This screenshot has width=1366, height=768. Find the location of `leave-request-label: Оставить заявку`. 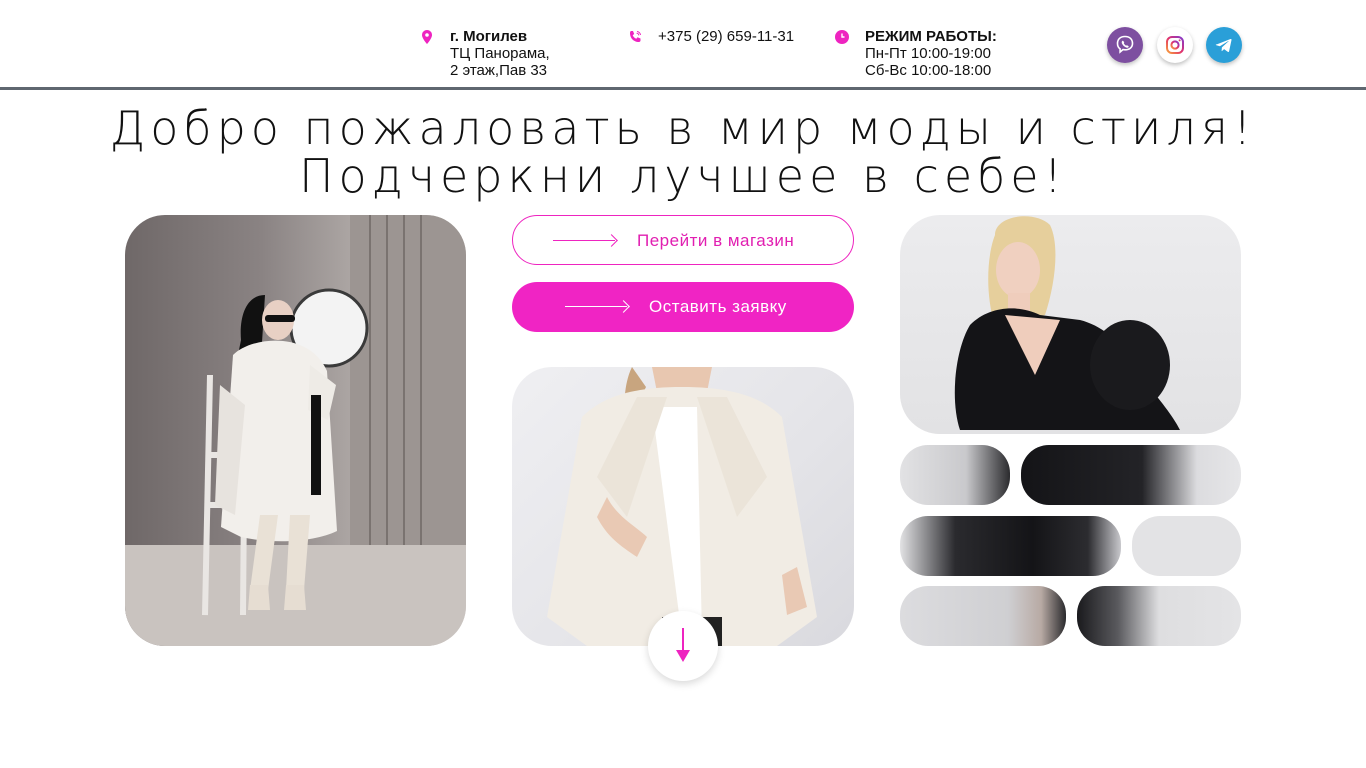

leave-request-label: Оставить заявку is located at coordinates (718, 306).